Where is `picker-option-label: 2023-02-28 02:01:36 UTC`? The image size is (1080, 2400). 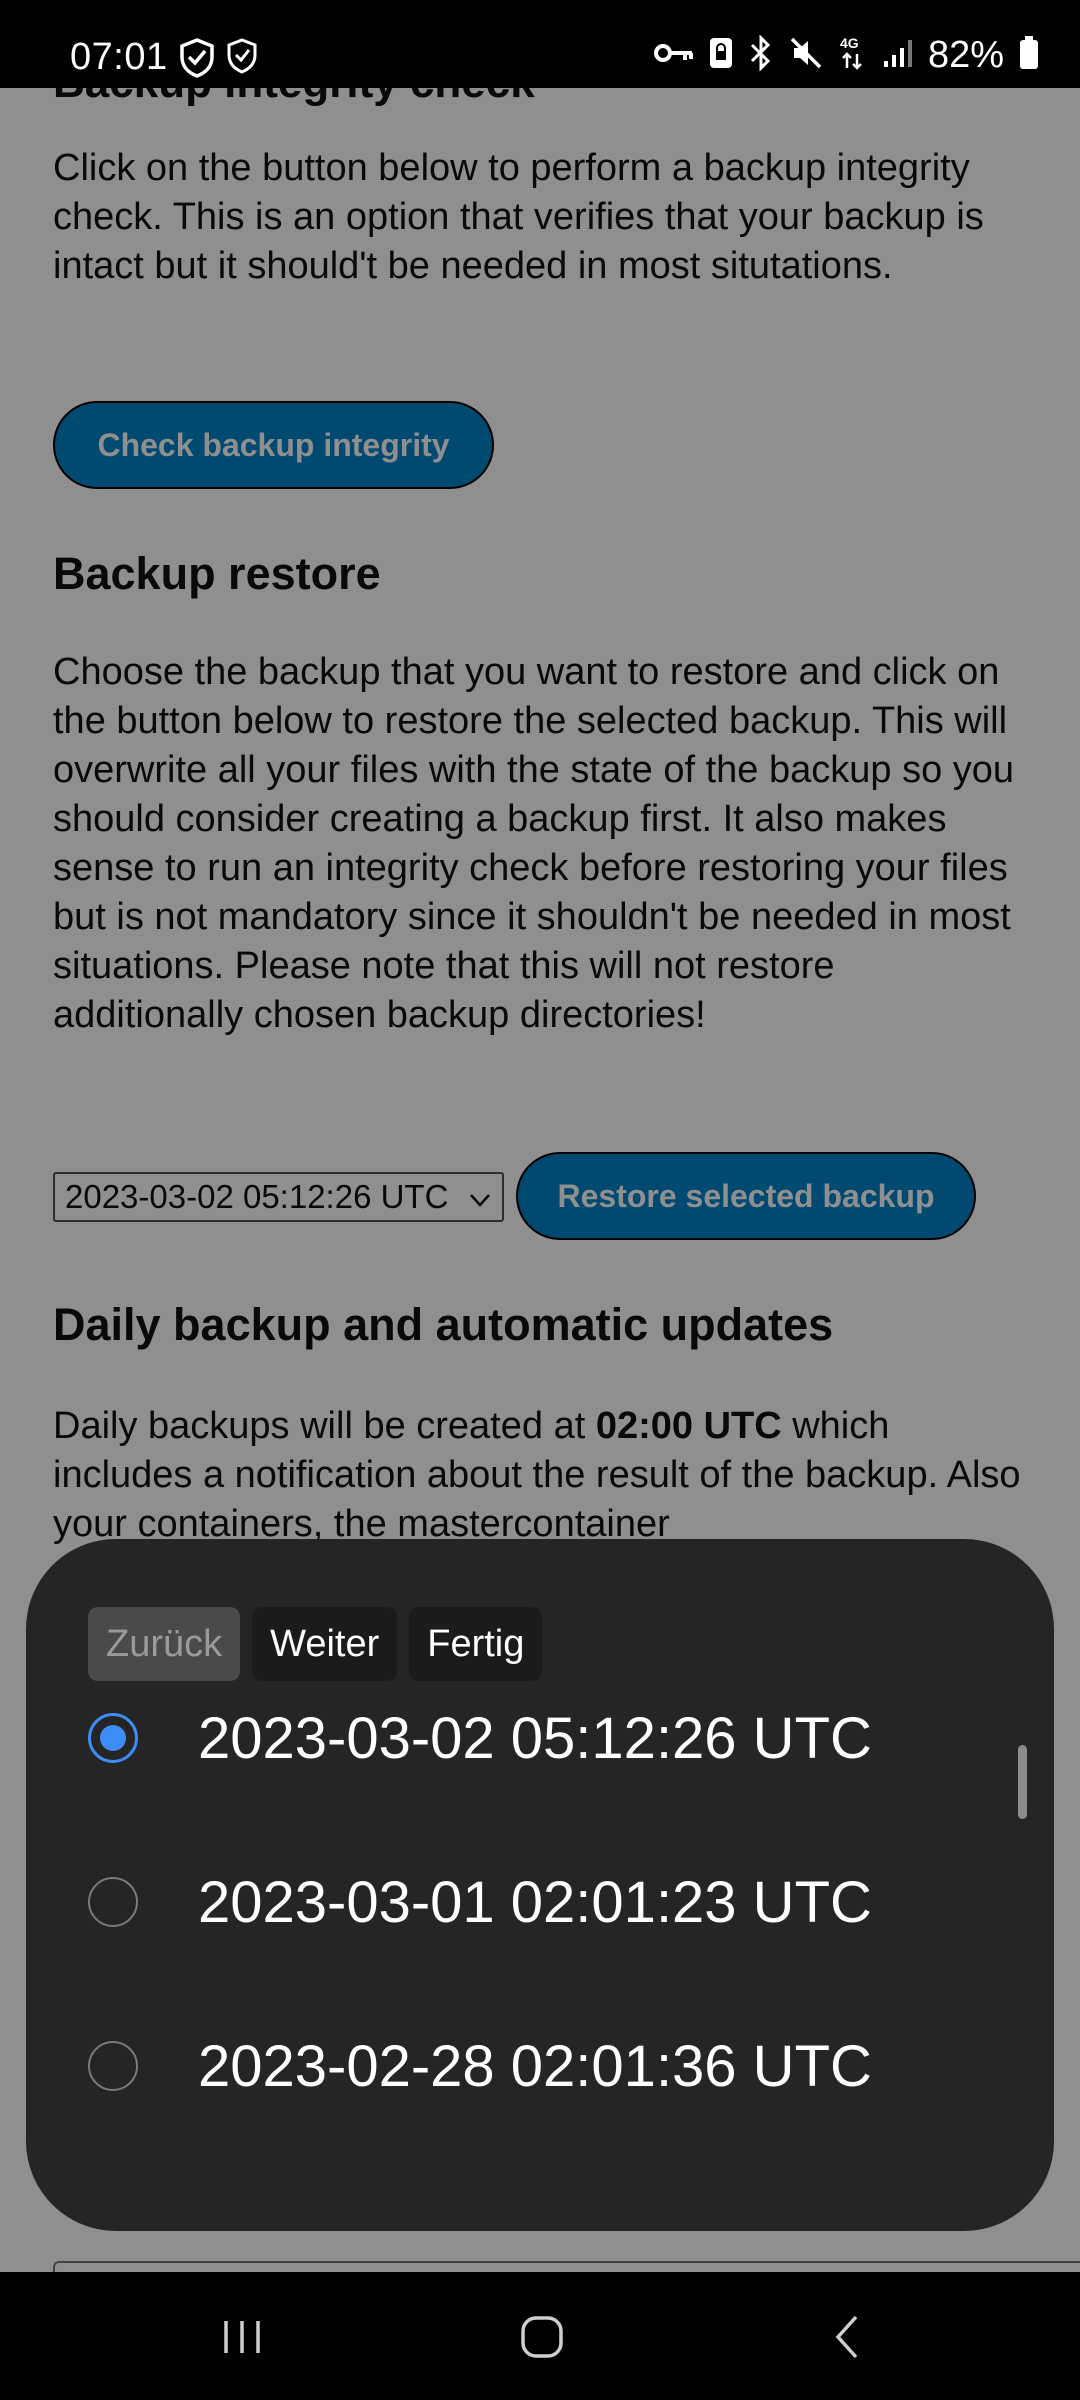
picker-option-label: 2023-02-28 02:01:36 UTC is located at coordinates (535, 2066).